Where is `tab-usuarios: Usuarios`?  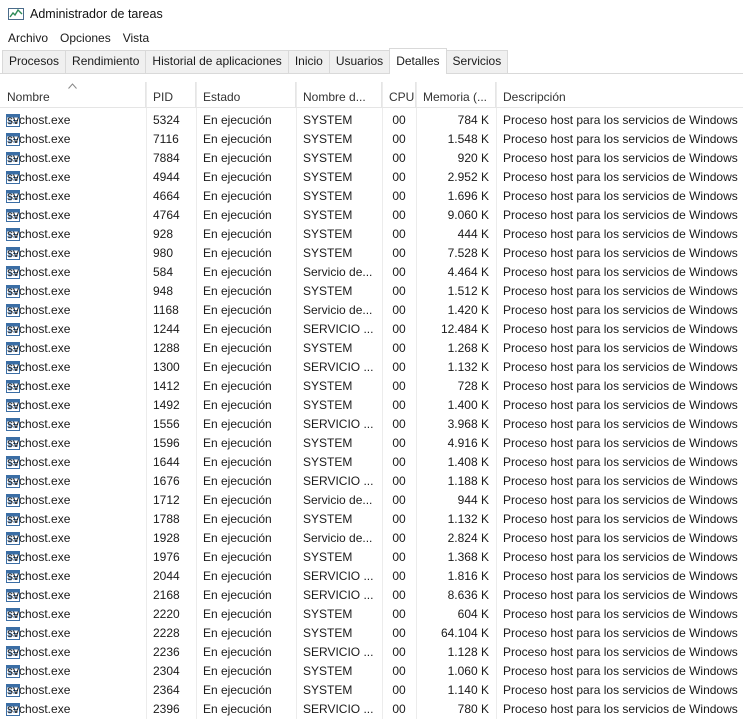
tab-usuarios: Usuarios is located at coordinates (359, 61).